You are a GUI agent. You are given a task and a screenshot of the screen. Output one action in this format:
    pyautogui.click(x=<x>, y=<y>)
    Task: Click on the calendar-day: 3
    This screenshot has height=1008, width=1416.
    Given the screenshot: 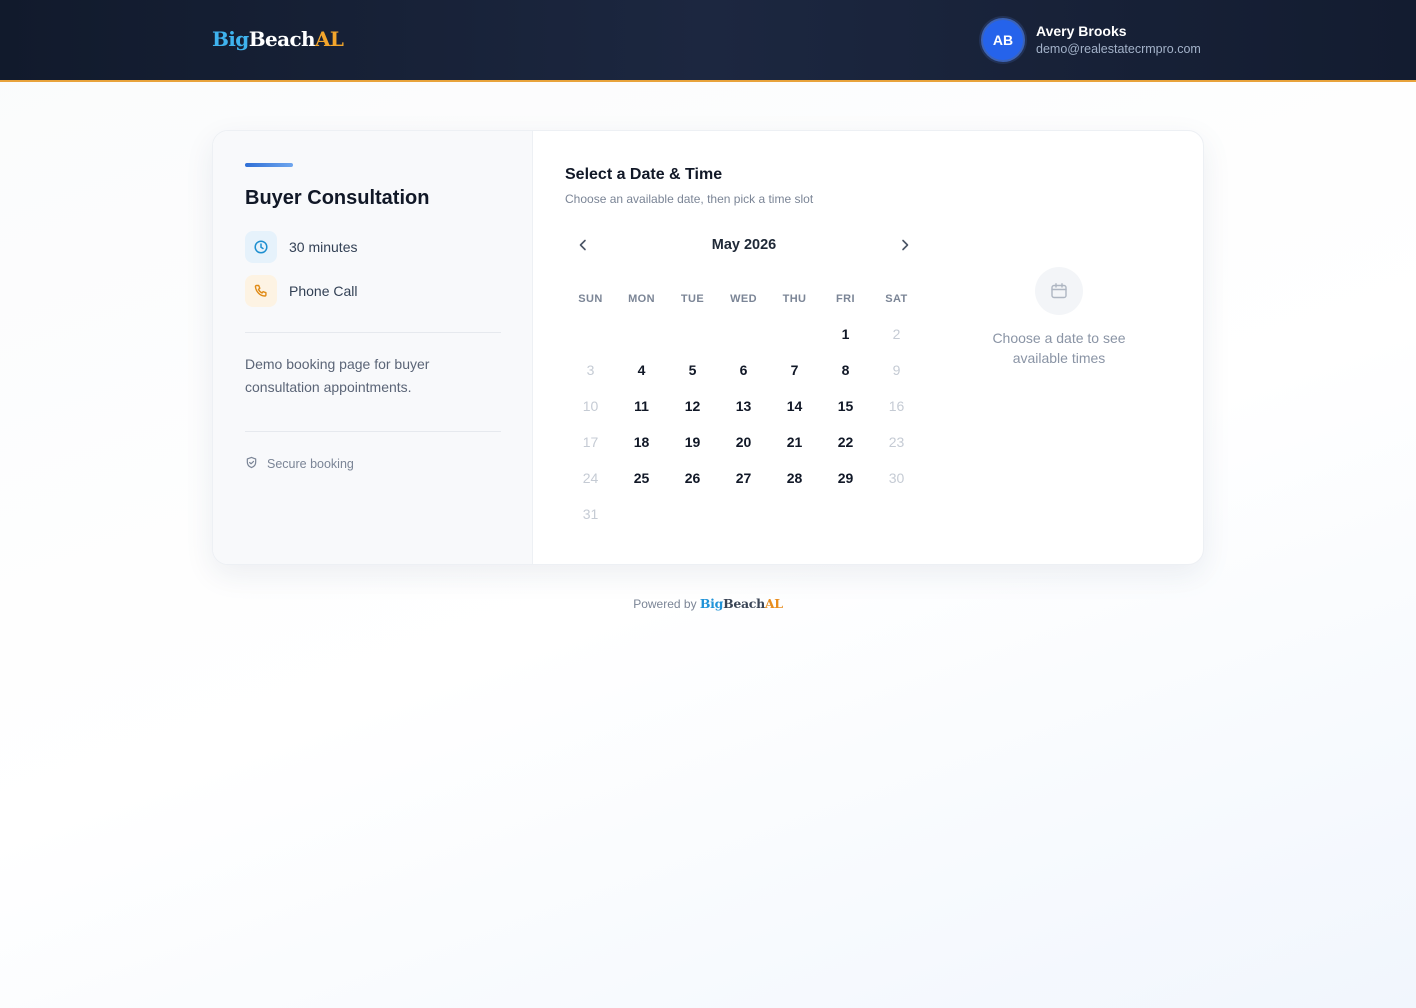 What is the action you would take?
    pyautogui.click(x=590, y=370)
    